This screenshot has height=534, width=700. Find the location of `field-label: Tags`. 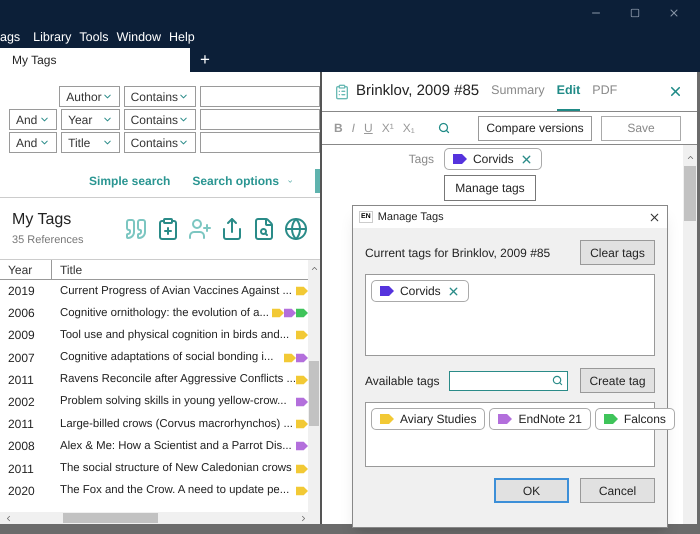

field-label: Tags is located at coordinates (421, 159).